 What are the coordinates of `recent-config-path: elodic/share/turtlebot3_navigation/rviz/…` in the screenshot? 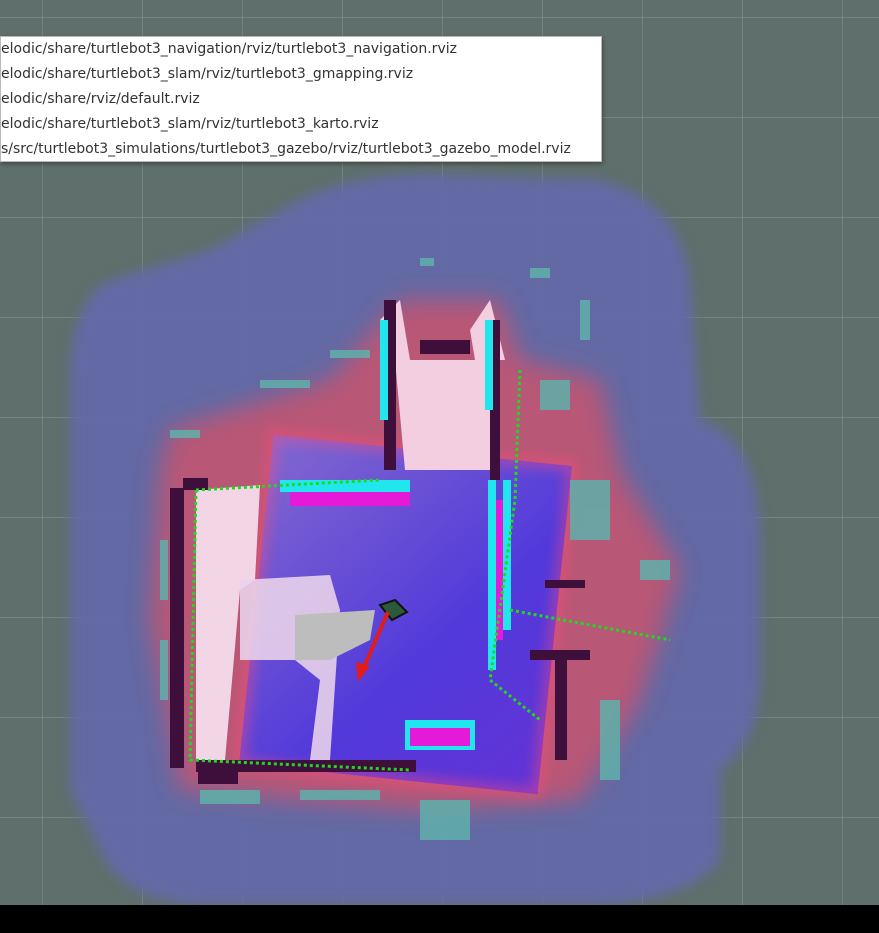 It's located at (229, 49).